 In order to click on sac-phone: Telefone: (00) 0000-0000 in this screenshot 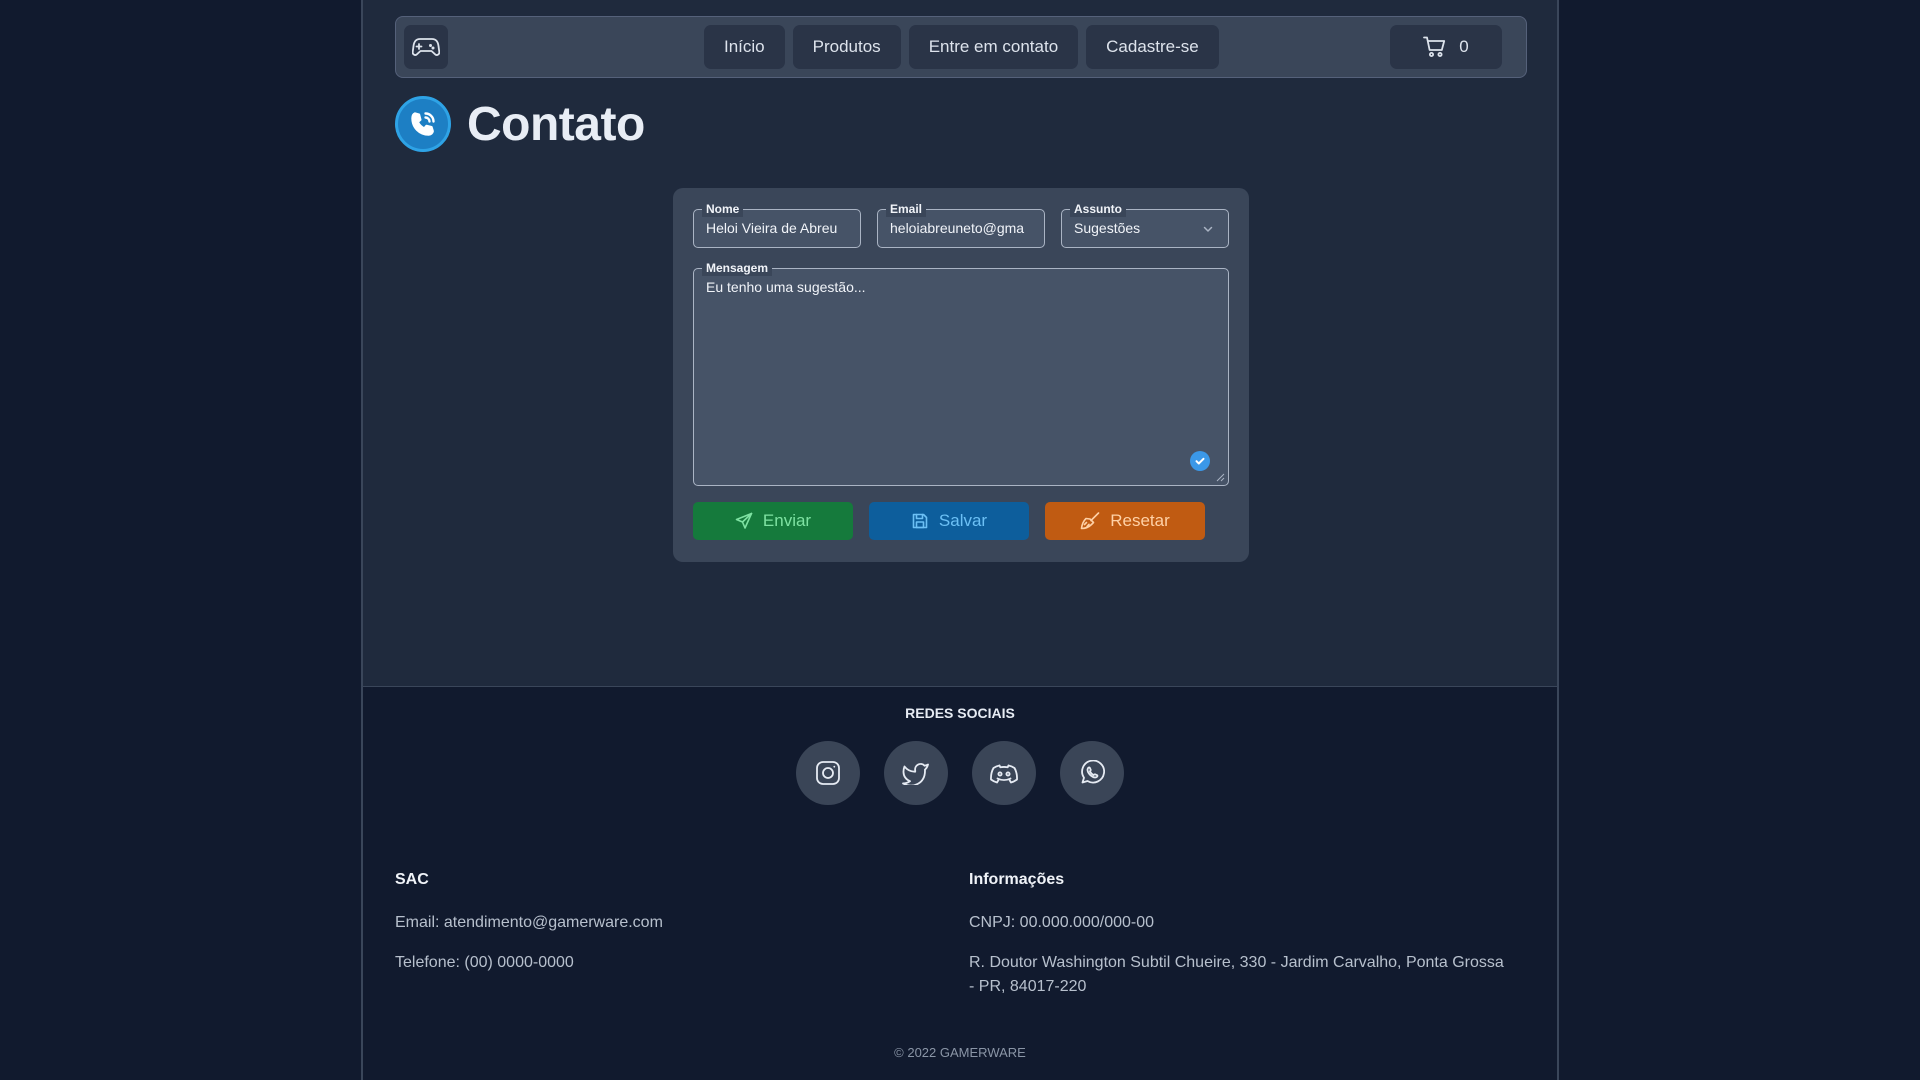, I will do `click(484, 962)`.